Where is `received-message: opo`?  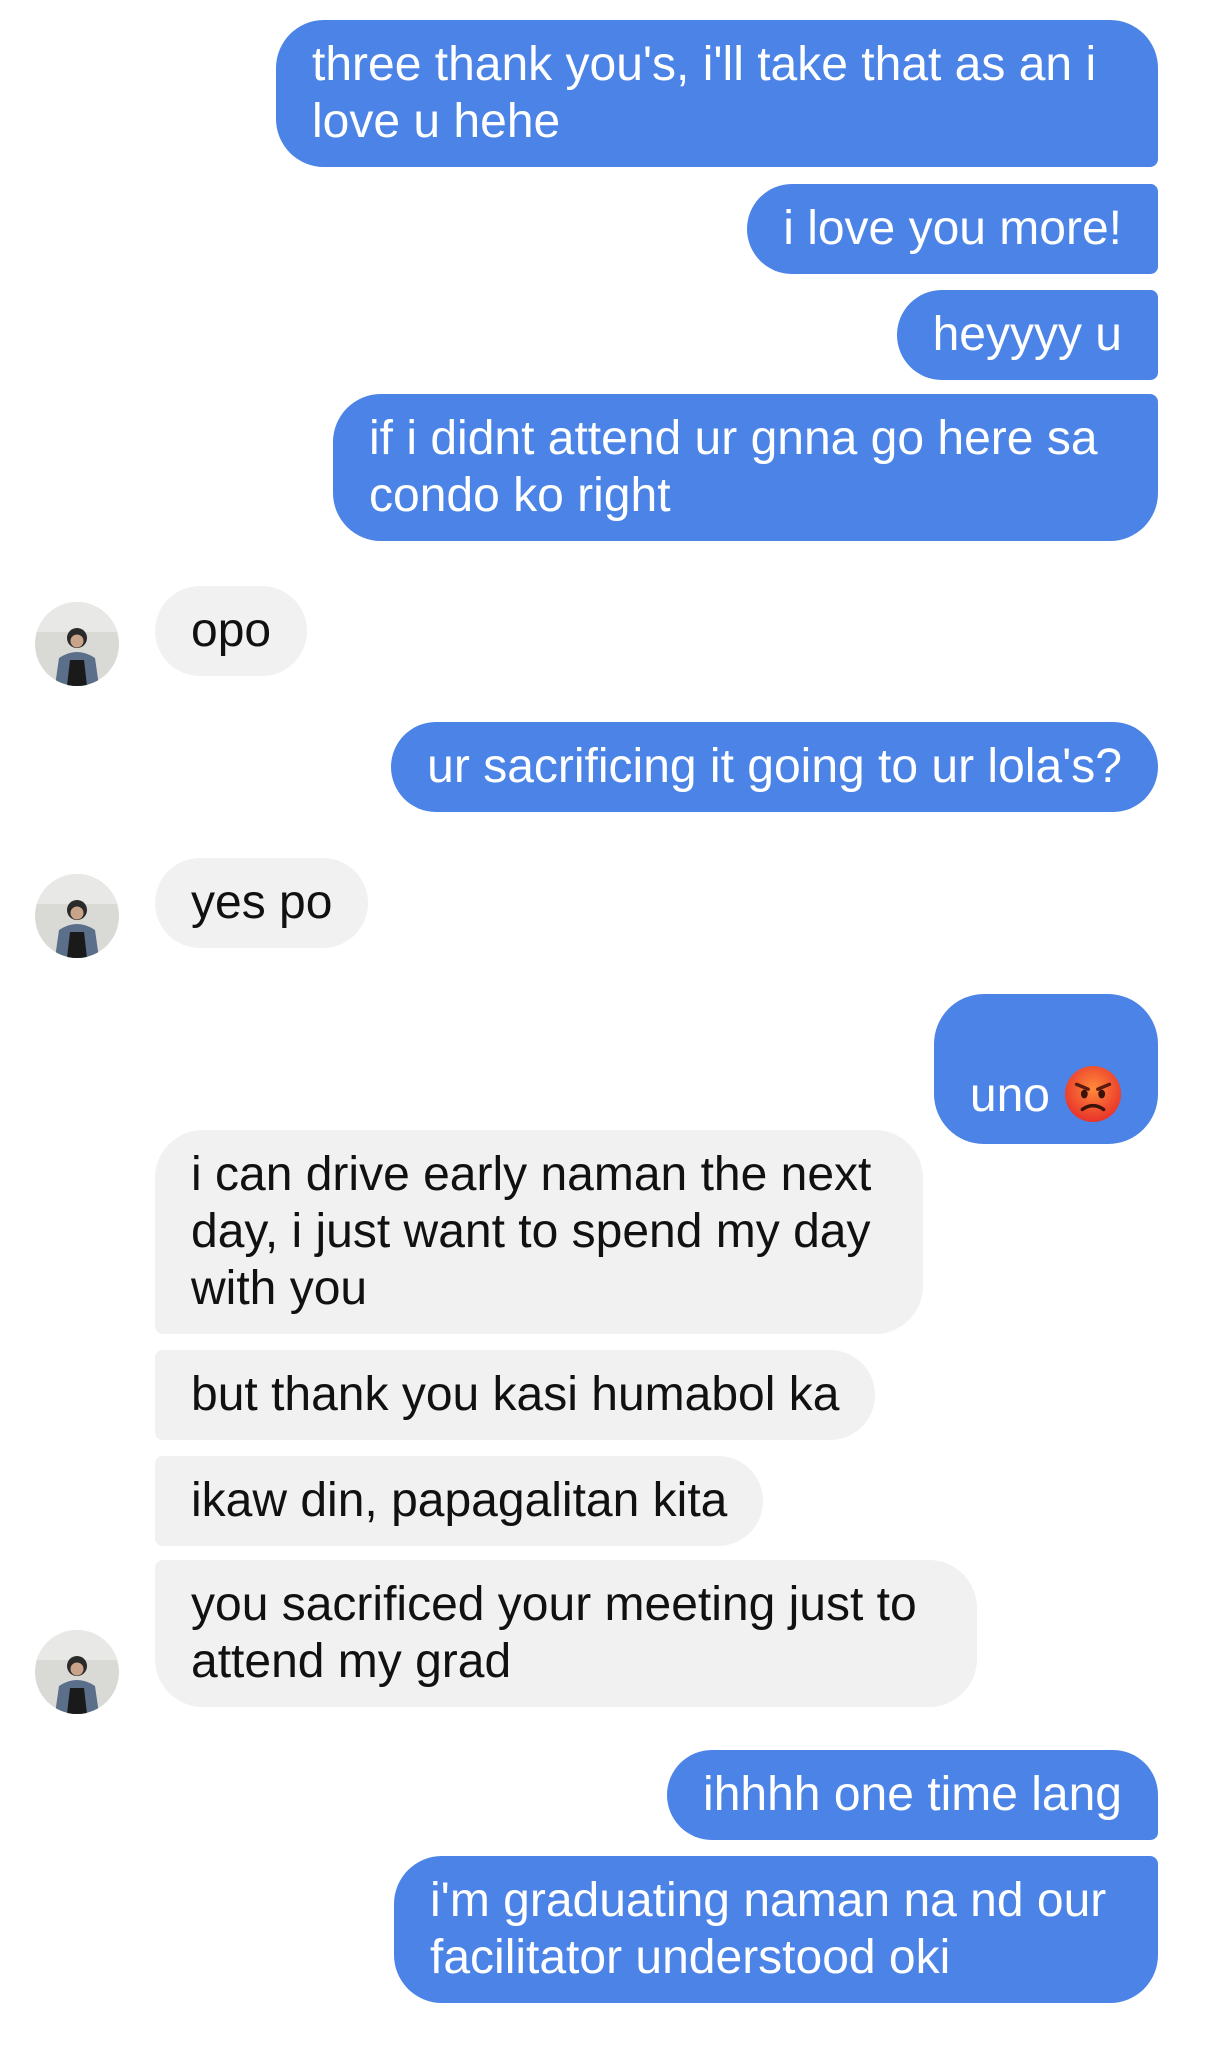
received-message: opo is located at coordinates (231, 631).